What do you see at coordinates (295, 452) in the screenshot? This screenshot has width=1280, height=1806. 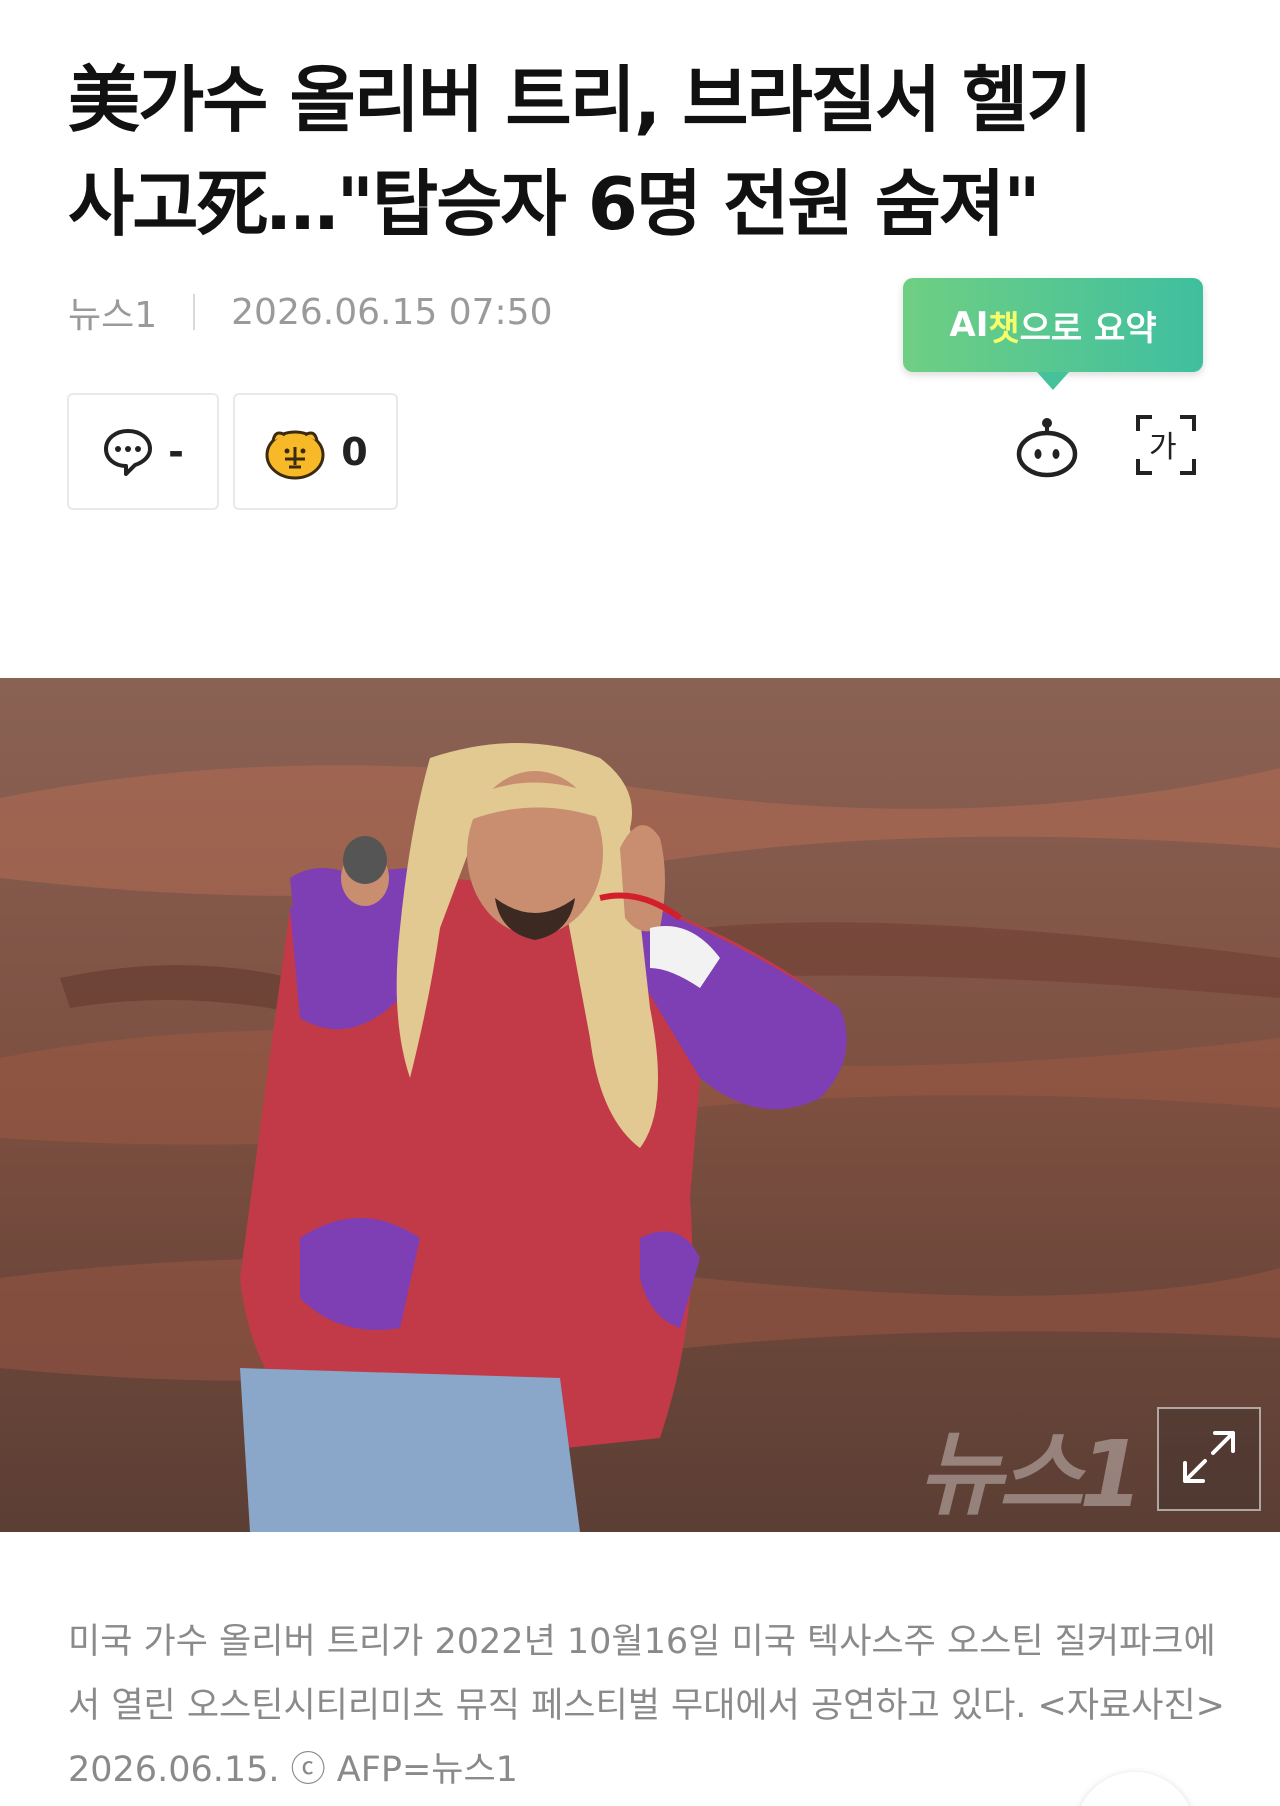 I see `emoji-reaction-icon` at bounding box center [295, 452].